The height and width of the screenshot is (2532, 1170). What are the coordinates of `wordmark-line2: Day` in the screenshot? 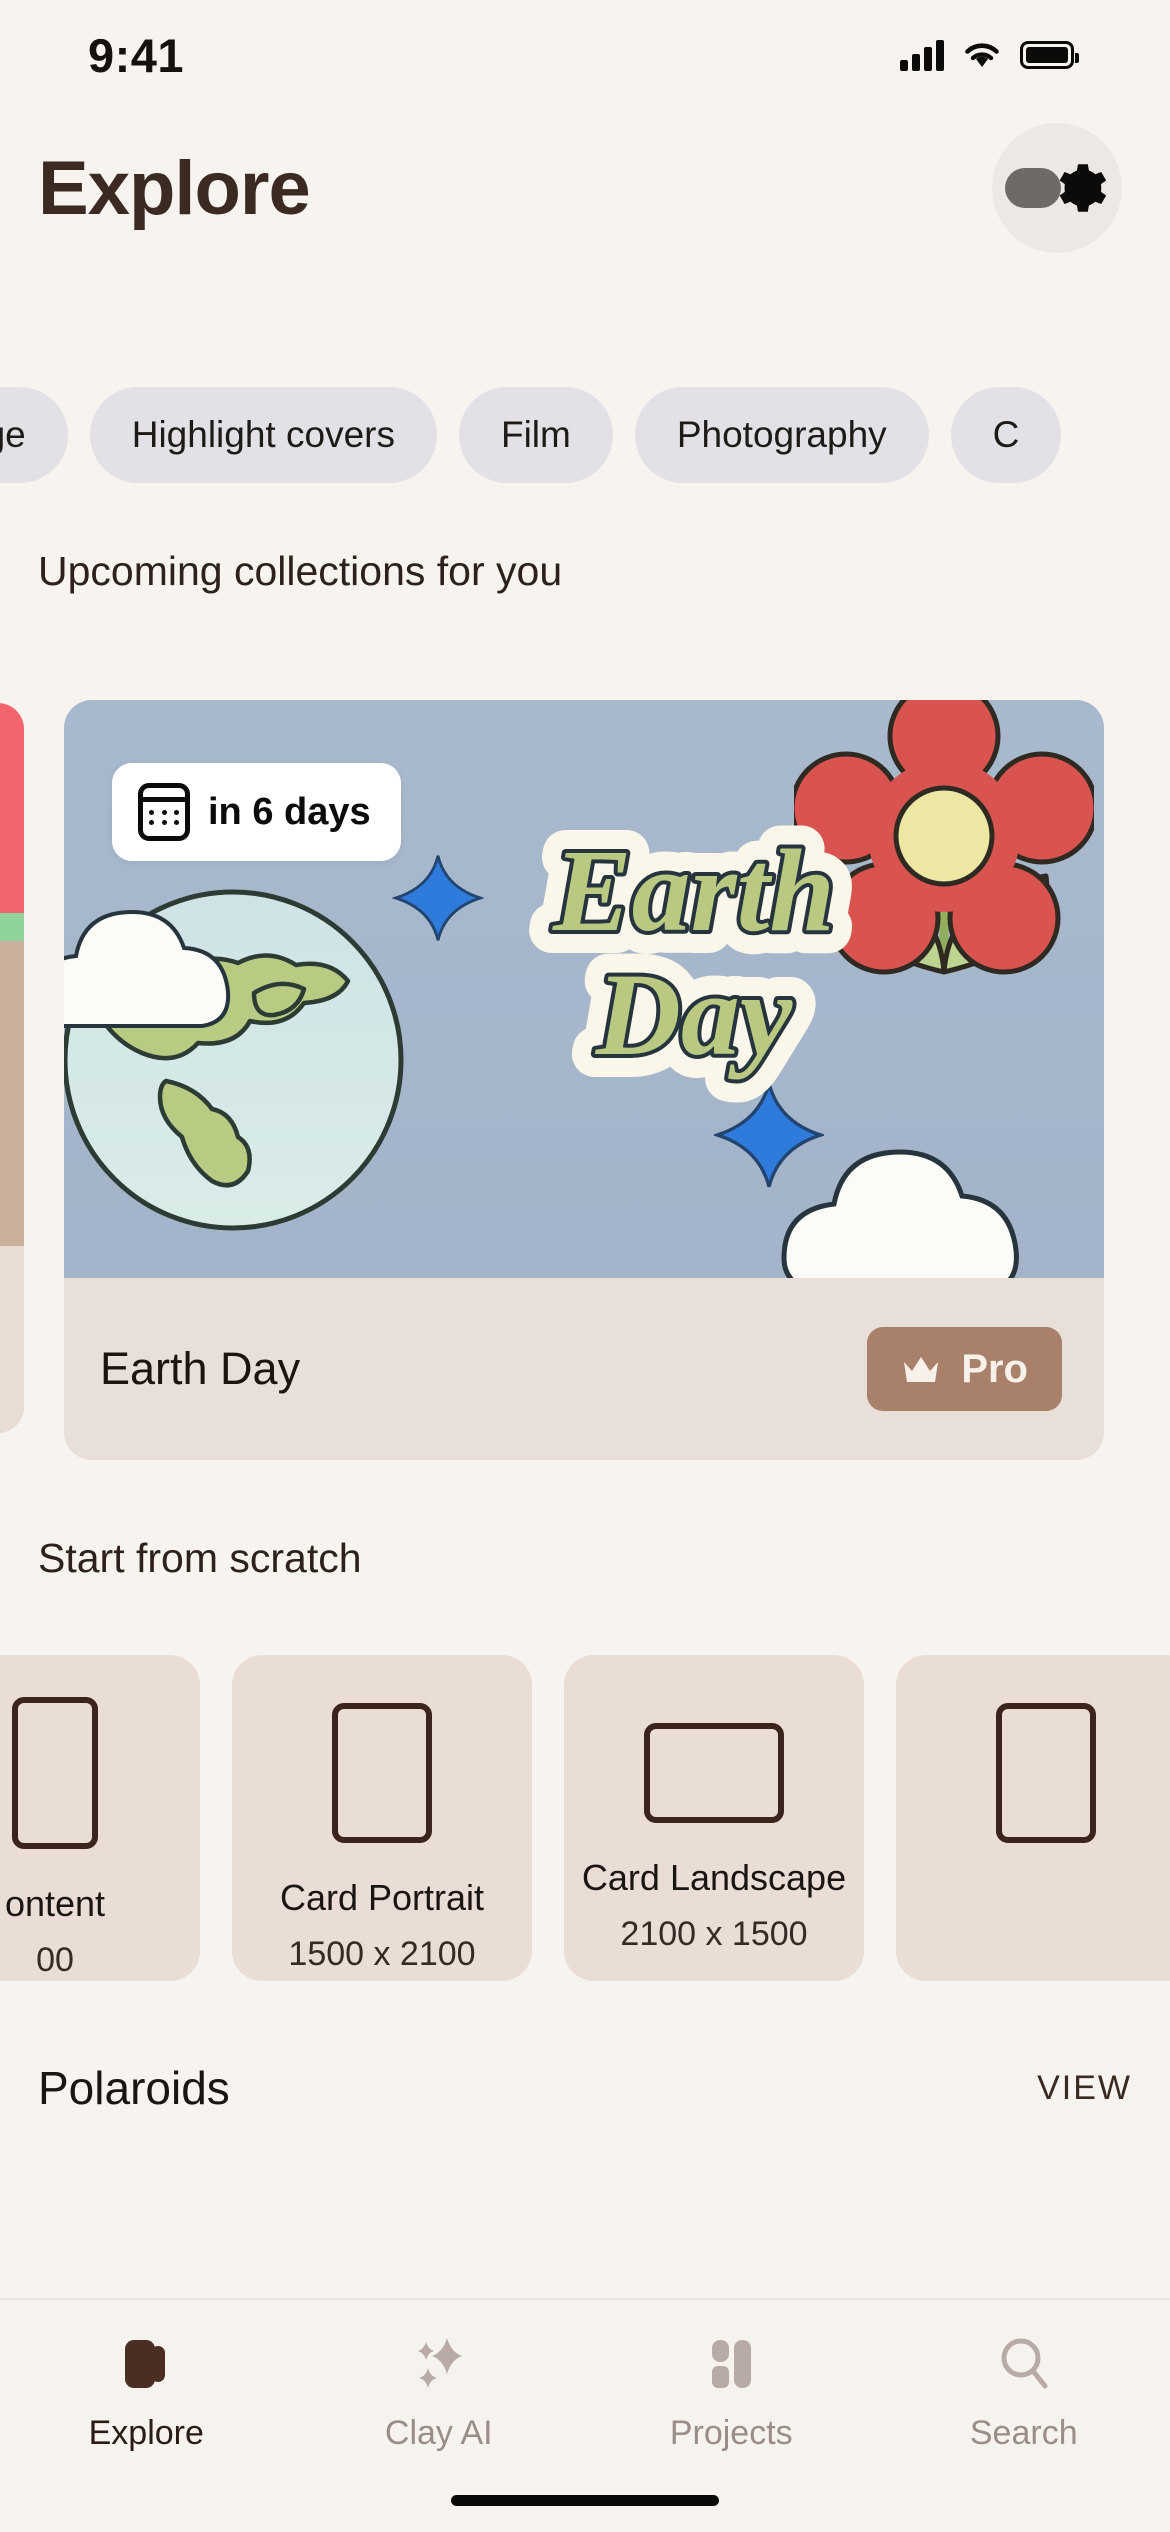 It's located at (694, 1014).